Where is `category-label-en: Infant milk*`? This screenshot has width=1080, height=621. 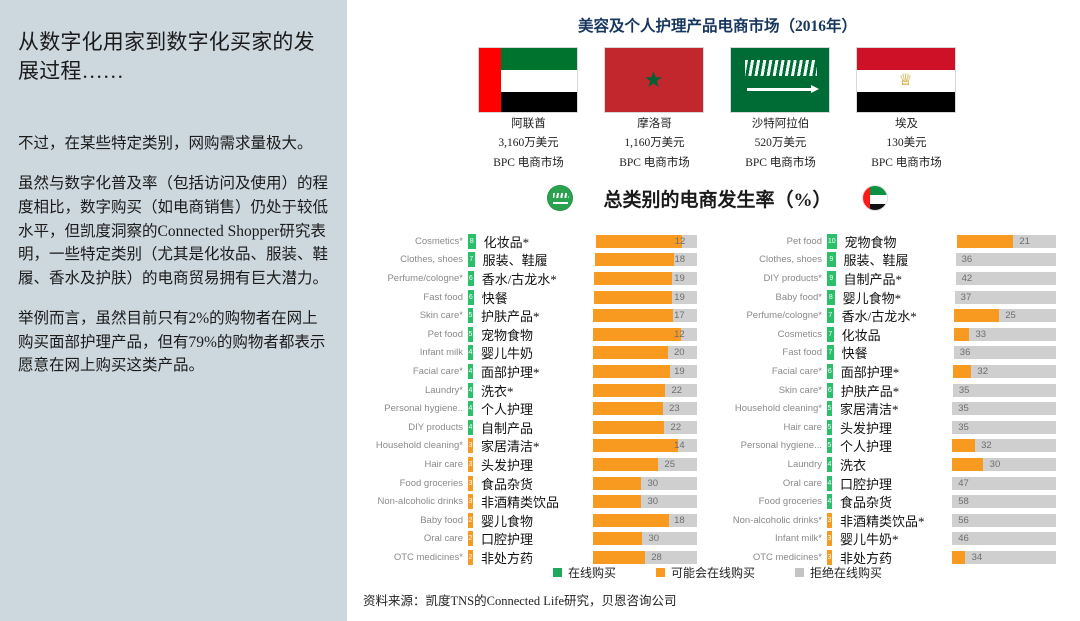 category-label-en: Infant milk* is located at coordinates (798, 539).